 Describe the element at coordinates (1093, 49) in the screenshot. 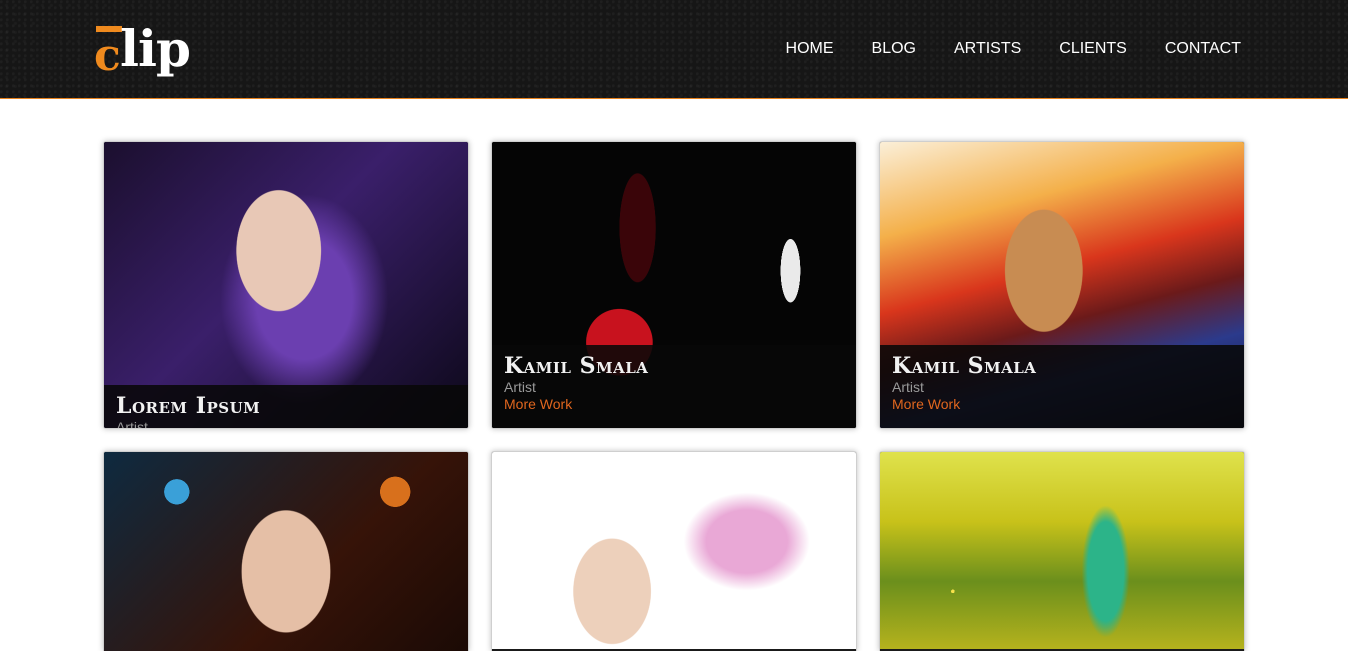

I see `nav-clients: CLIENTS` at that location.